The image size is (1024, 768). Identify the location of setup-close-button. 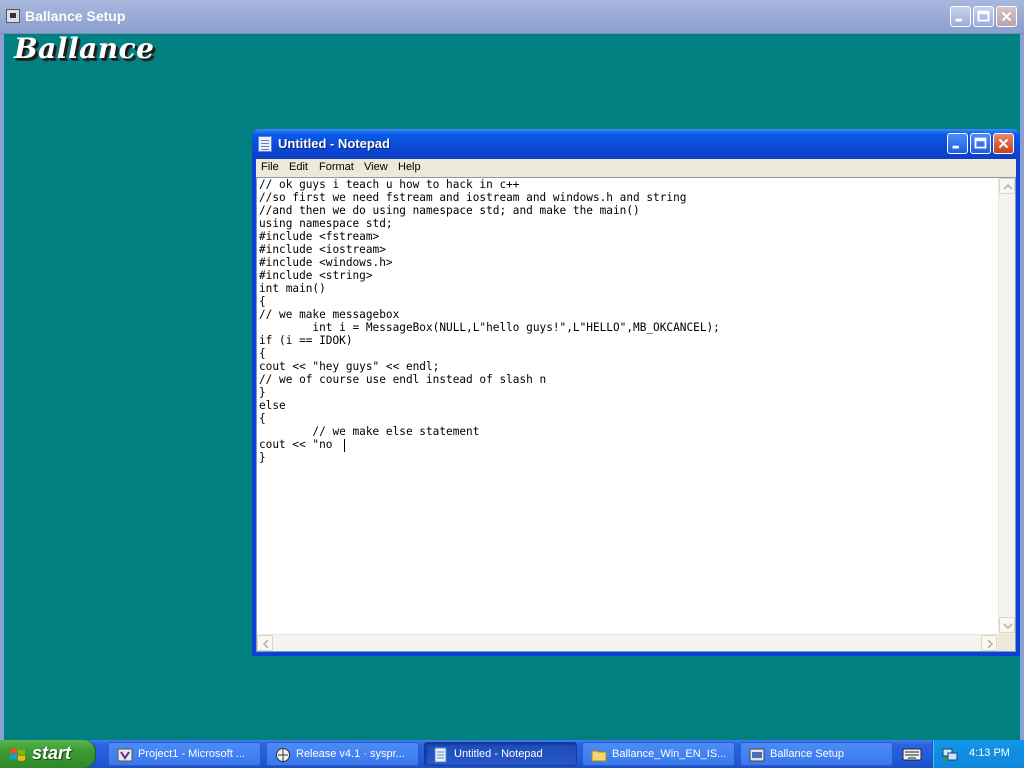
(1006, 16).